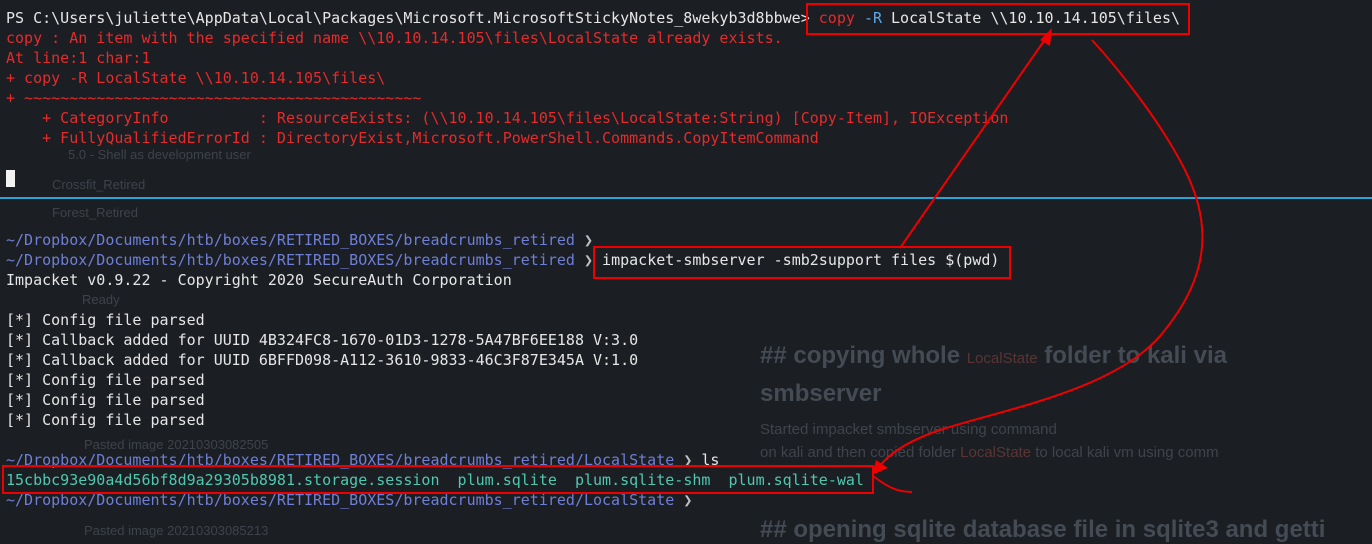 The width and height of the screenshot is (1372, 544). What do you see at coordinates (10, 178) in the screenshot?
I see `terminal-cursor` at bounding box center [10, 178].